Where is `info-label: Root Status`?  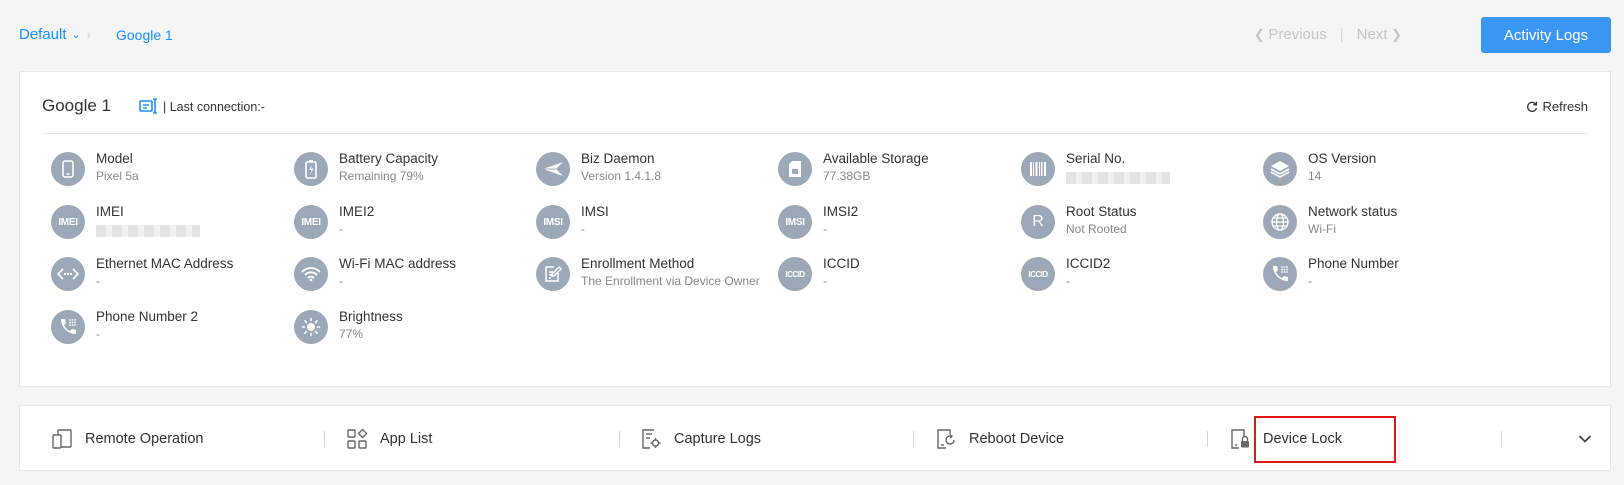
info-label: Root Status is located at coordinates (1101, 211).